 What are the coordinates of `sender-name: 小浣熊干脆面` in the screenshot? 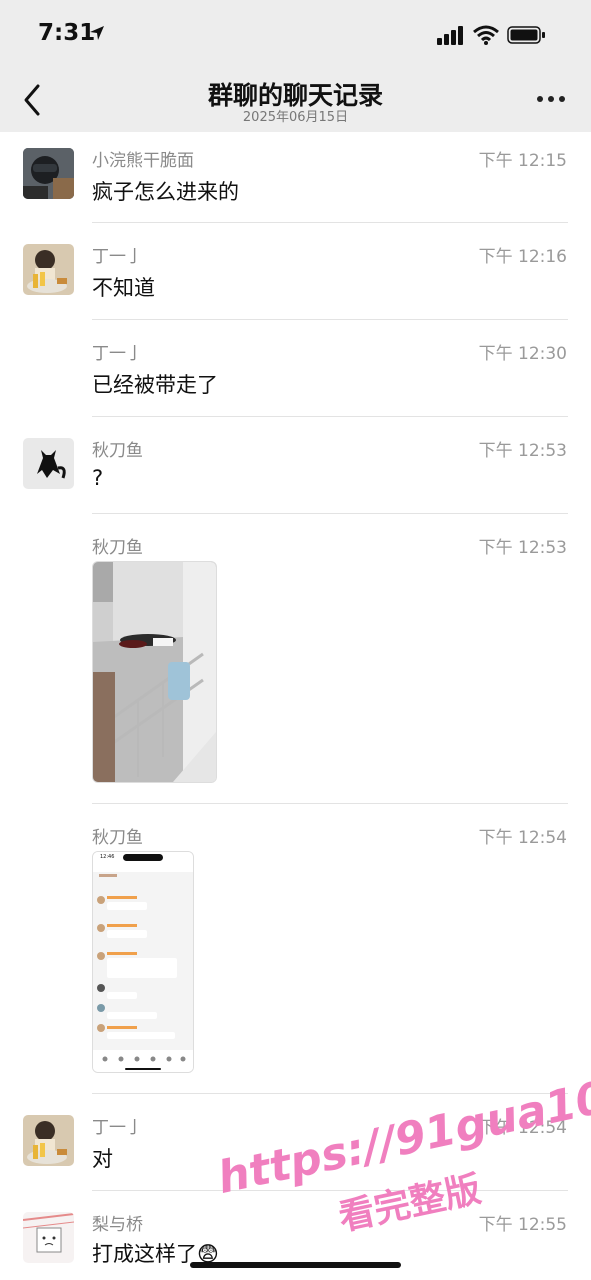 It's located at (143, 161).